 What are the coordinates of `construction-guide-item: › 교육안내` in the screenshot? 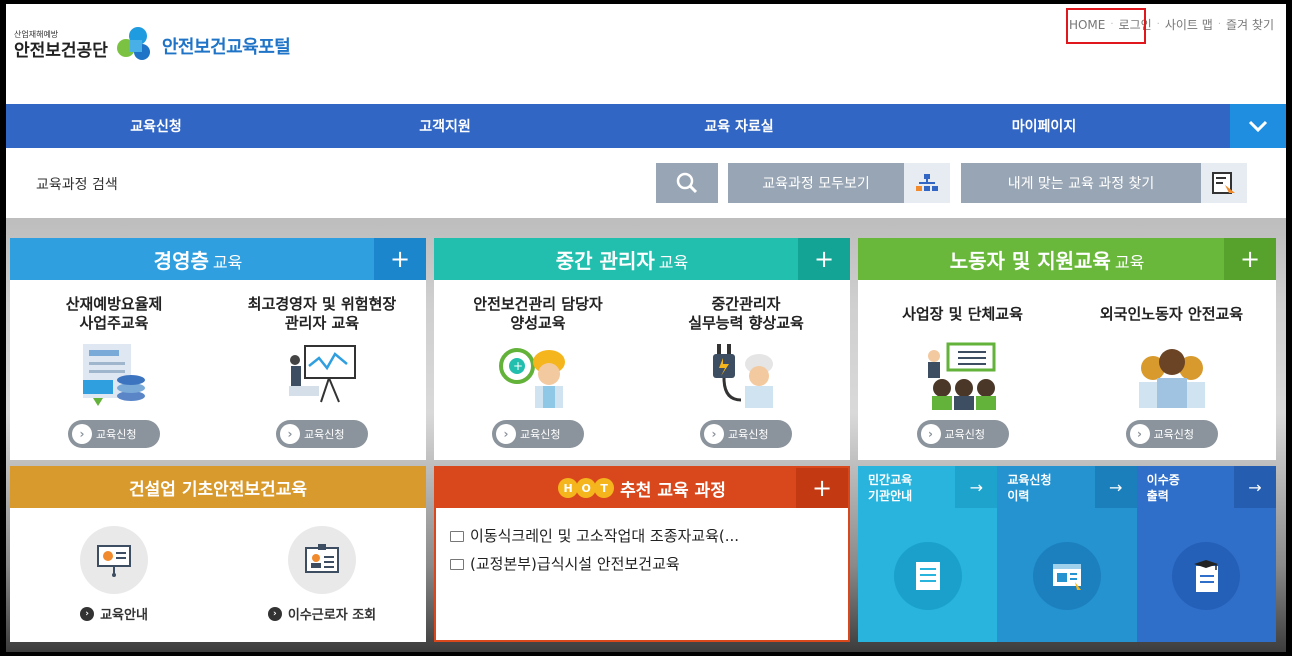 It's located at (114, 575).